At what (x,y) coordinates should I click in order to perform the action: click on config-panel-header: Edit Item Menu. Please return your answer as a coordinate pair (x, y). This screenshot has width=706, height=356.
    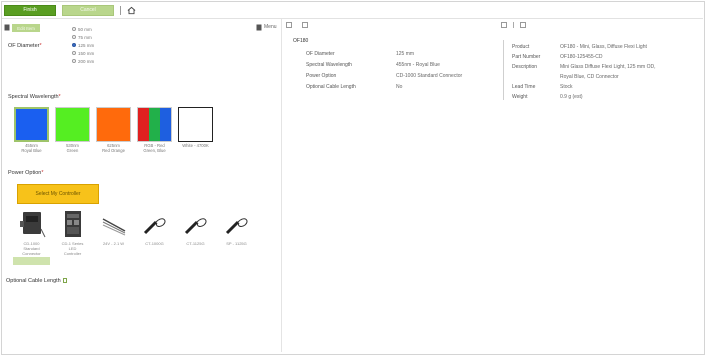
    Looking at the image, I should click on (142, 28).